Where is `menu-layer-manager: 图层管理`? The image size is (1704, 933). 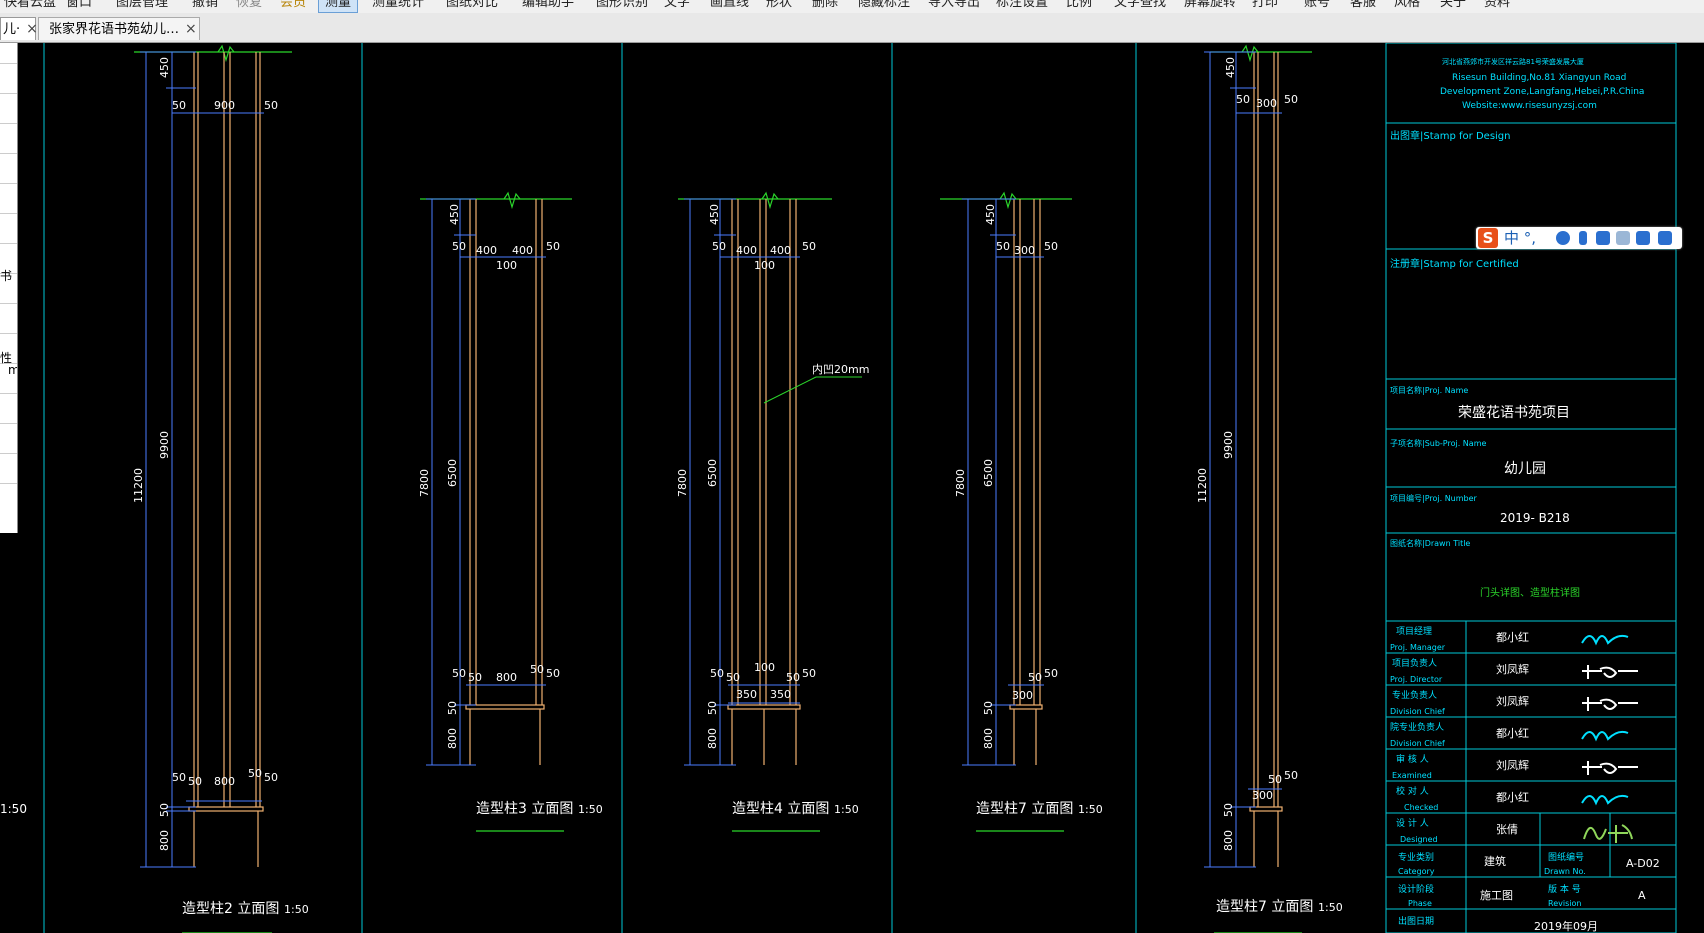
menu-layer-manager: 图层管理 is located at coordinates (142, 6).